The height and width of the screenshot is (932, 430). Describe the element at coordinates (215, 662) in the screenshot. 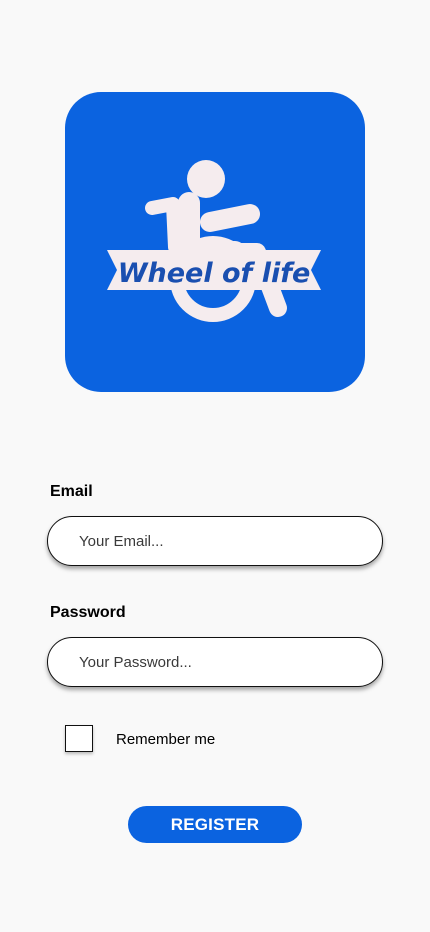

I see `password-input` at that location.